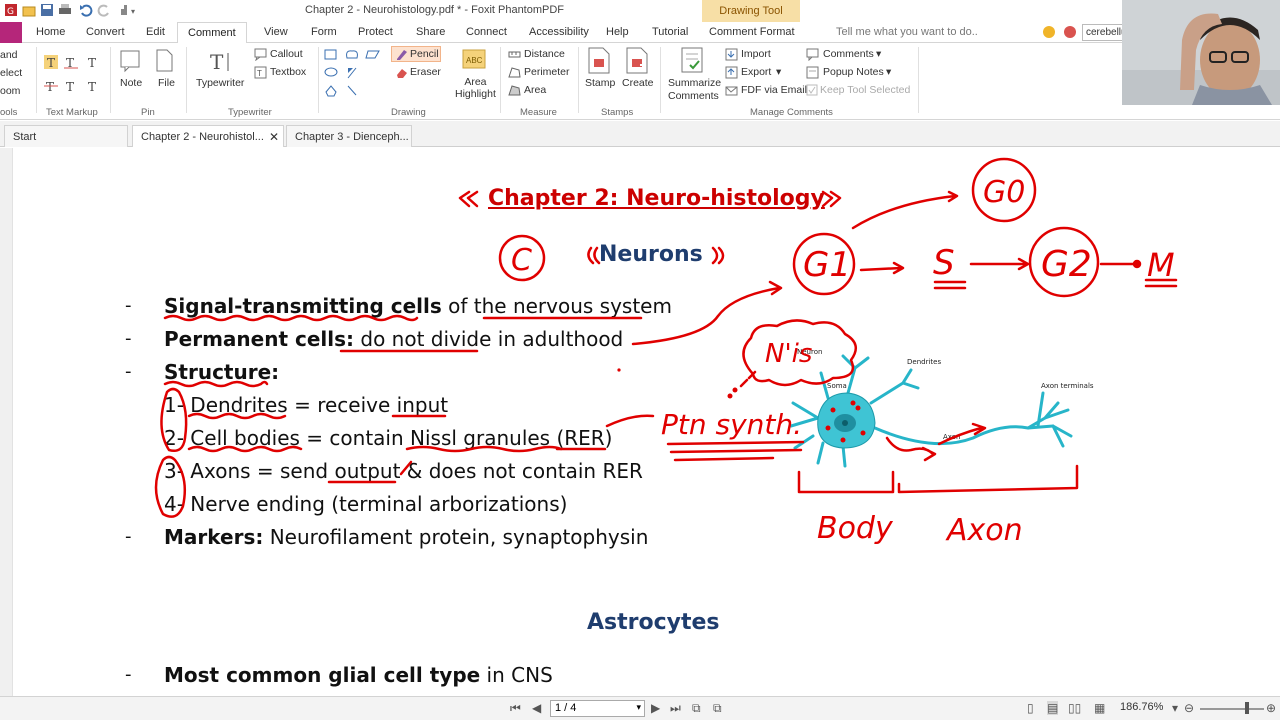 This screenshot has width=1280, height=720. What do you see at coordinates (286, 54) in the screenshot?
I see `callout-button: Callout` at bounding box center [286, 54].